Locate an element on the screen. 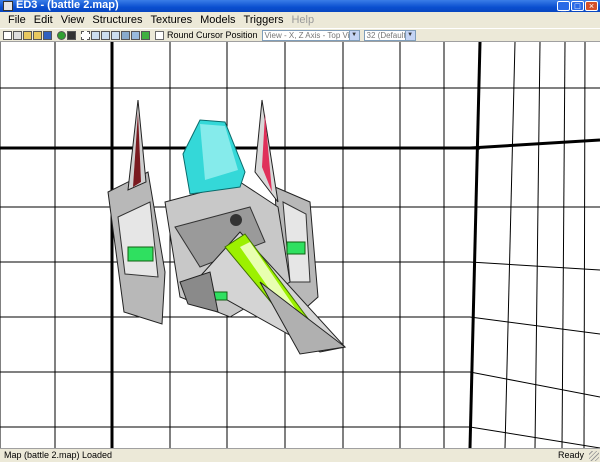  grid-icon is located at coordinates (71, 35).